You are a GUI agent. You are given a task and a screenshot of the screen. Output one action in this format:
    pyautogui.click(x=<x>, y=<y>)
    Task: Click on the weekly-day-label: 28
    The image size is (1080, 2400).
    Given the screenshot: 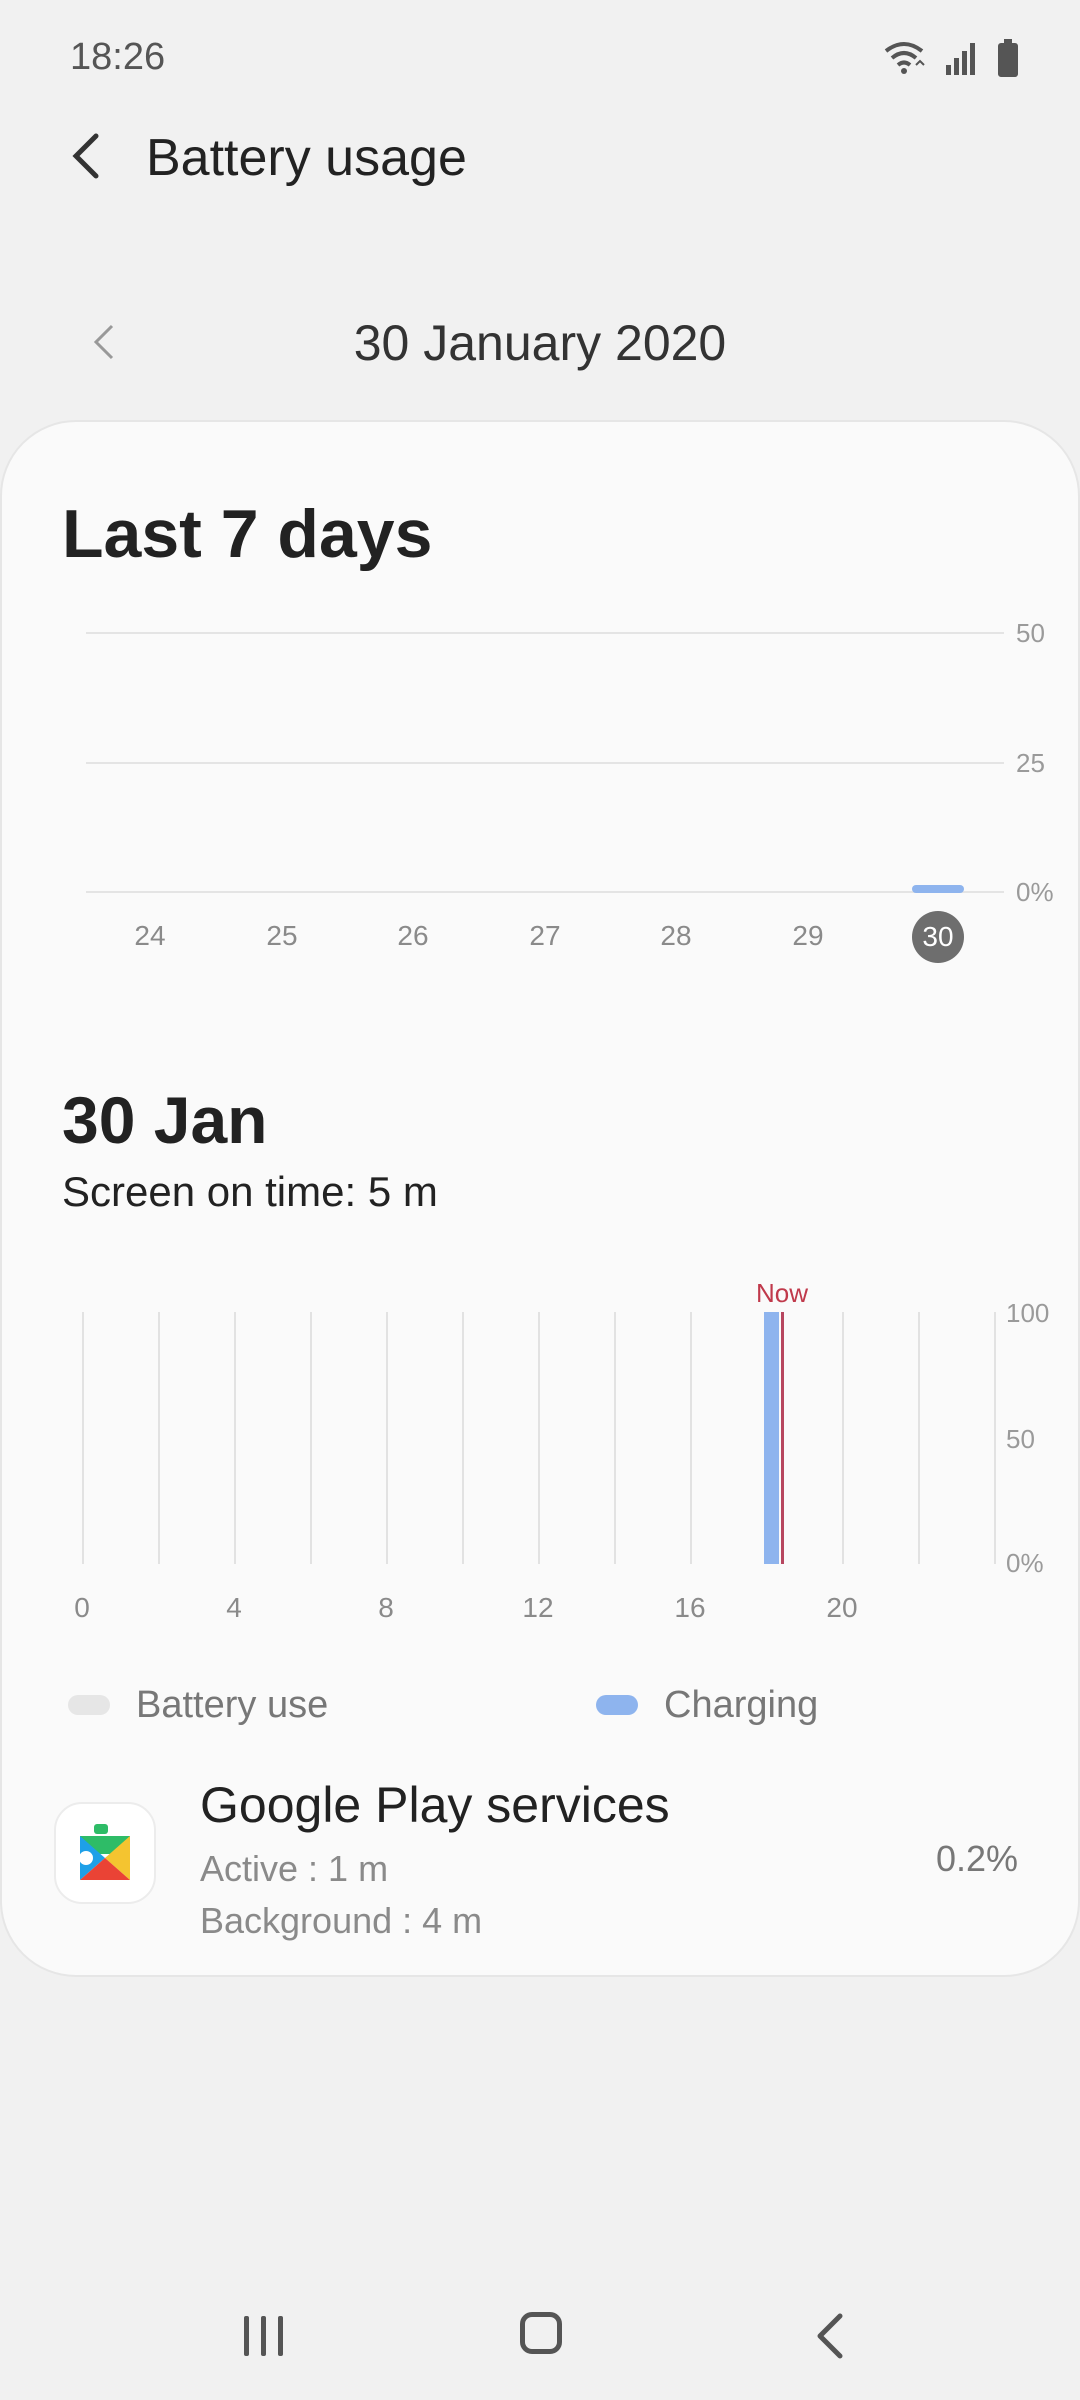 What is the action you would take?
    pyautogui.click(x=676, y=936)
    